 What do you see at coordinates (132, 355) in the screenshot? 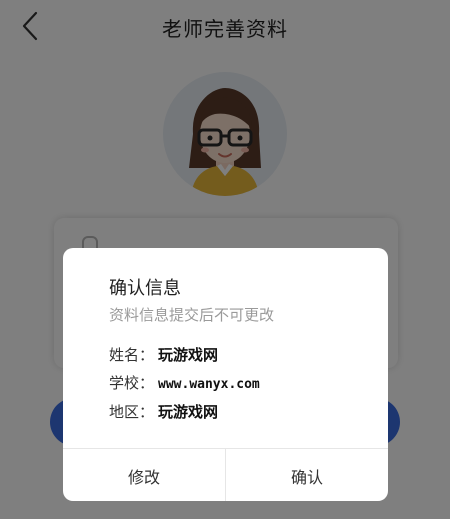
I see `name-label: 姓名：` at bounding box center [132, 355].